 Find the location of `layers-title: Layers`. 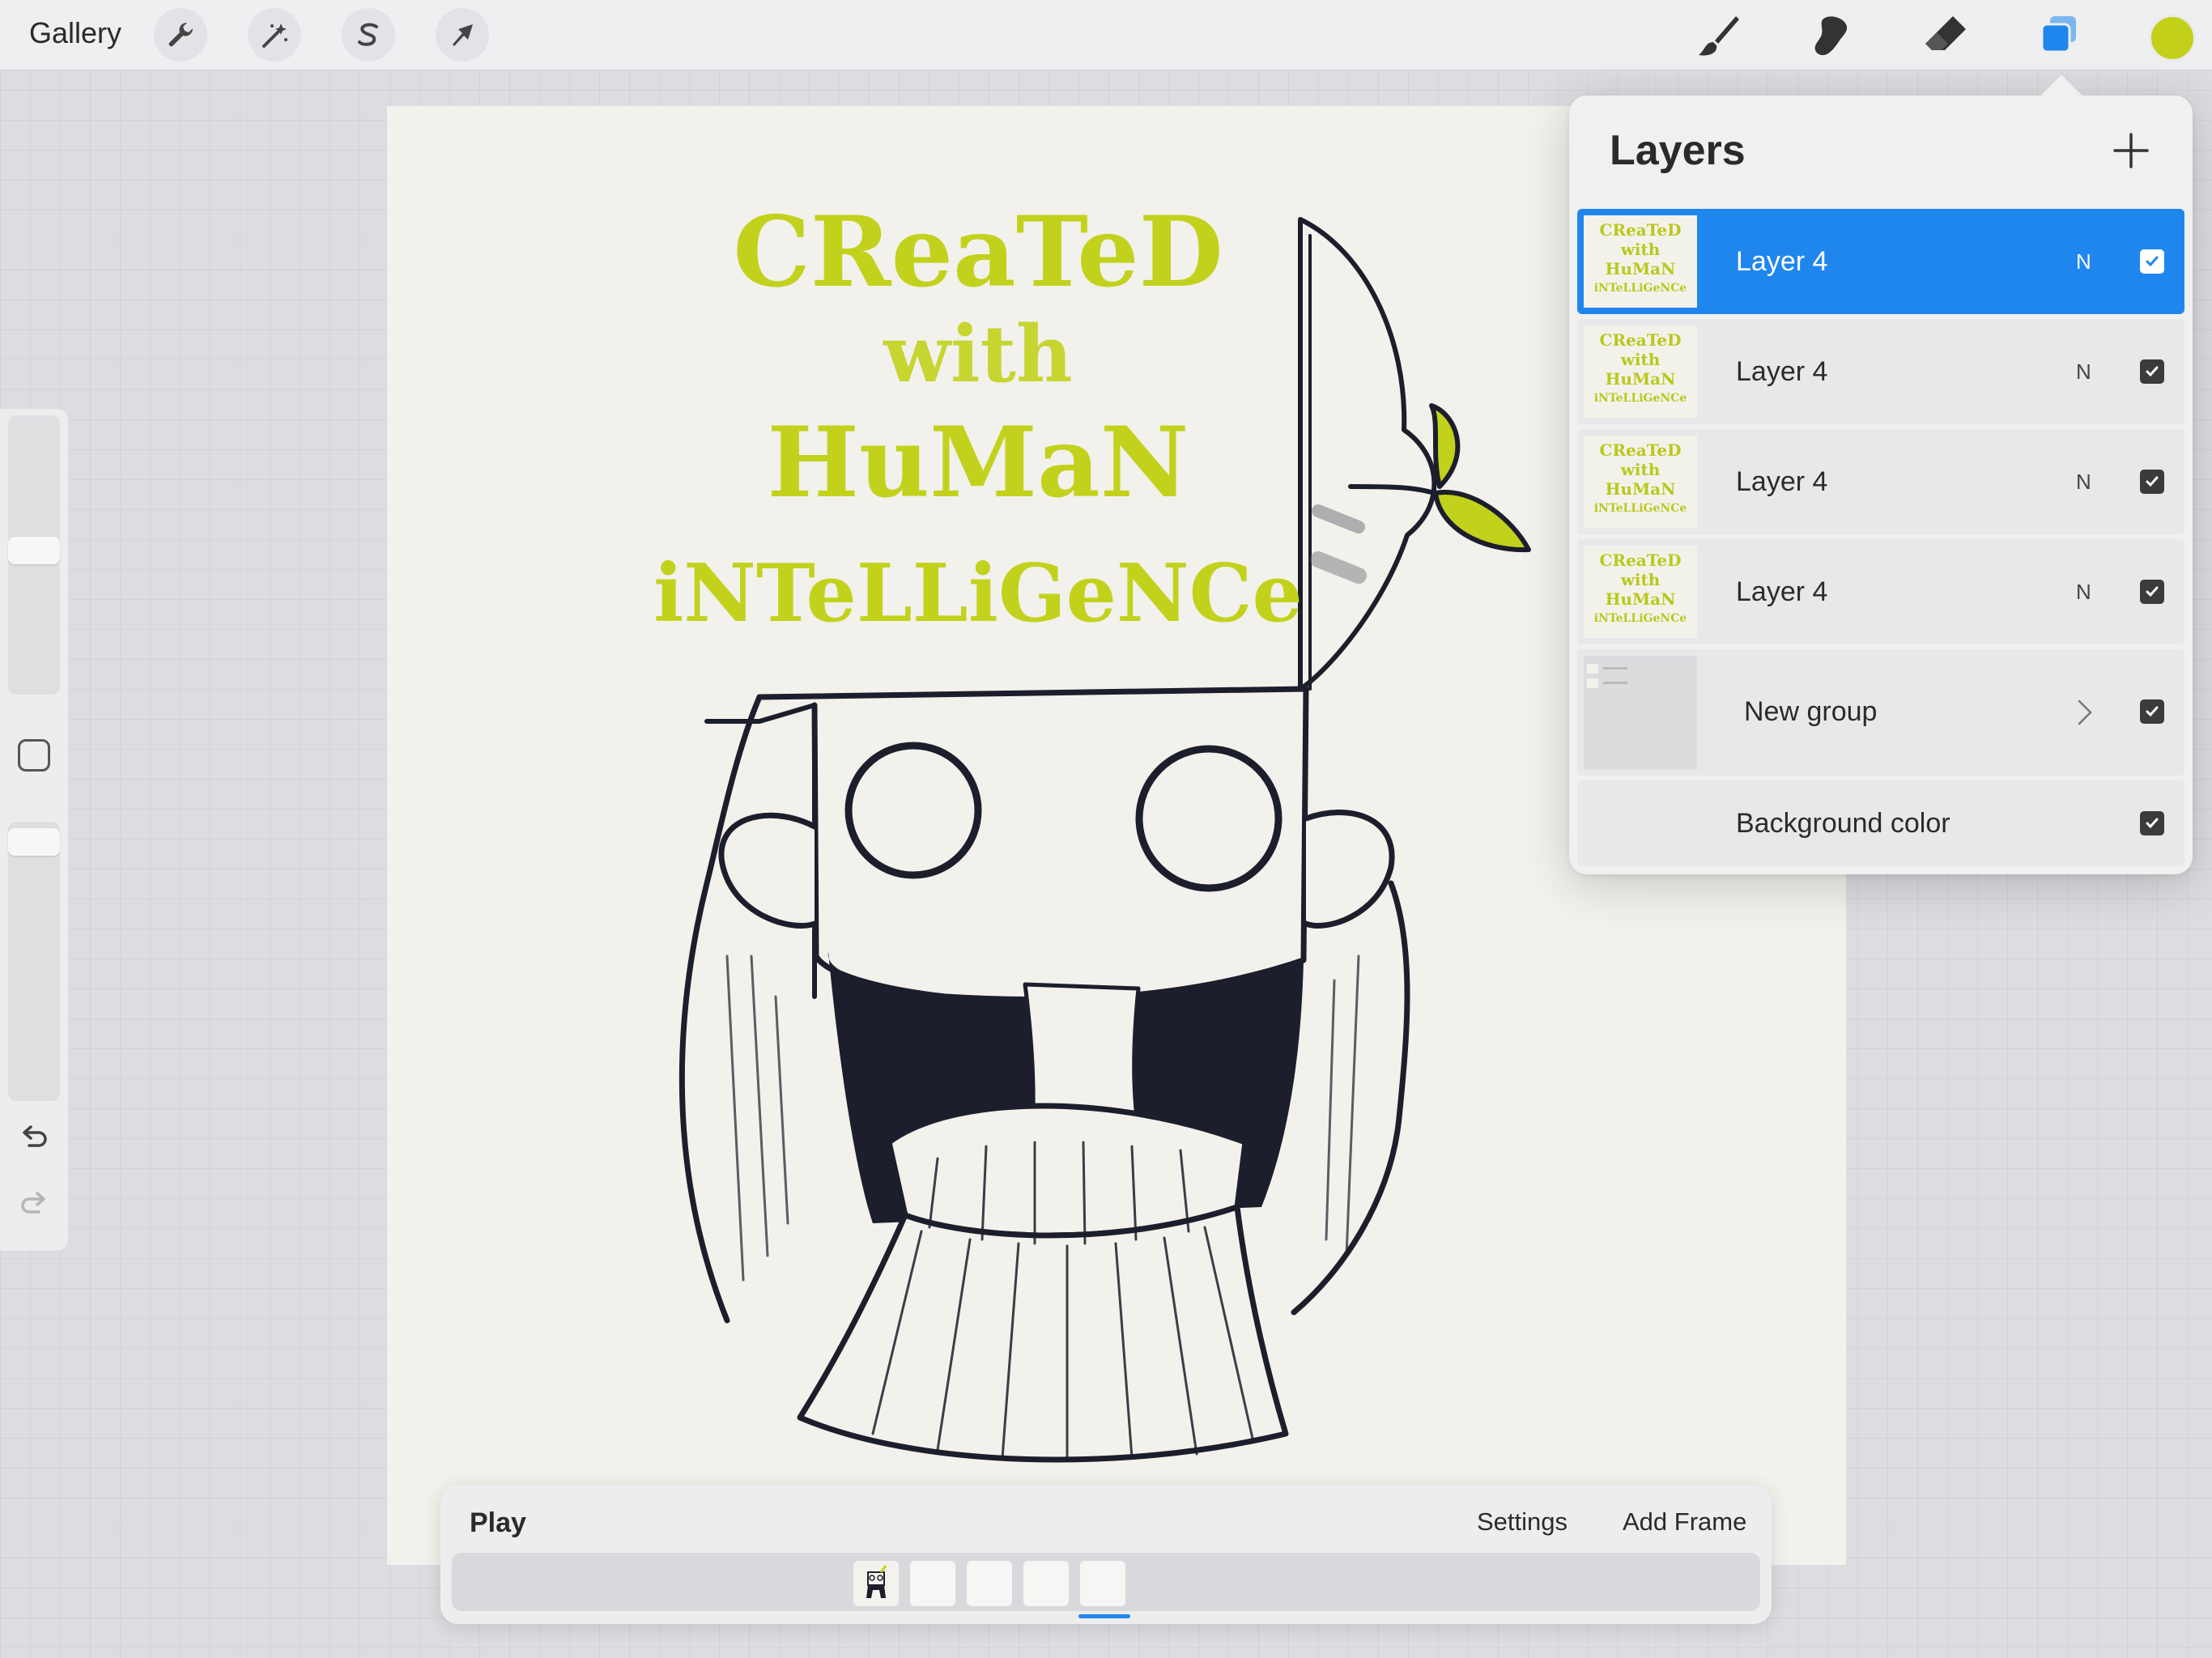

layers-title: Layers is located at coordinates (1678, 150).